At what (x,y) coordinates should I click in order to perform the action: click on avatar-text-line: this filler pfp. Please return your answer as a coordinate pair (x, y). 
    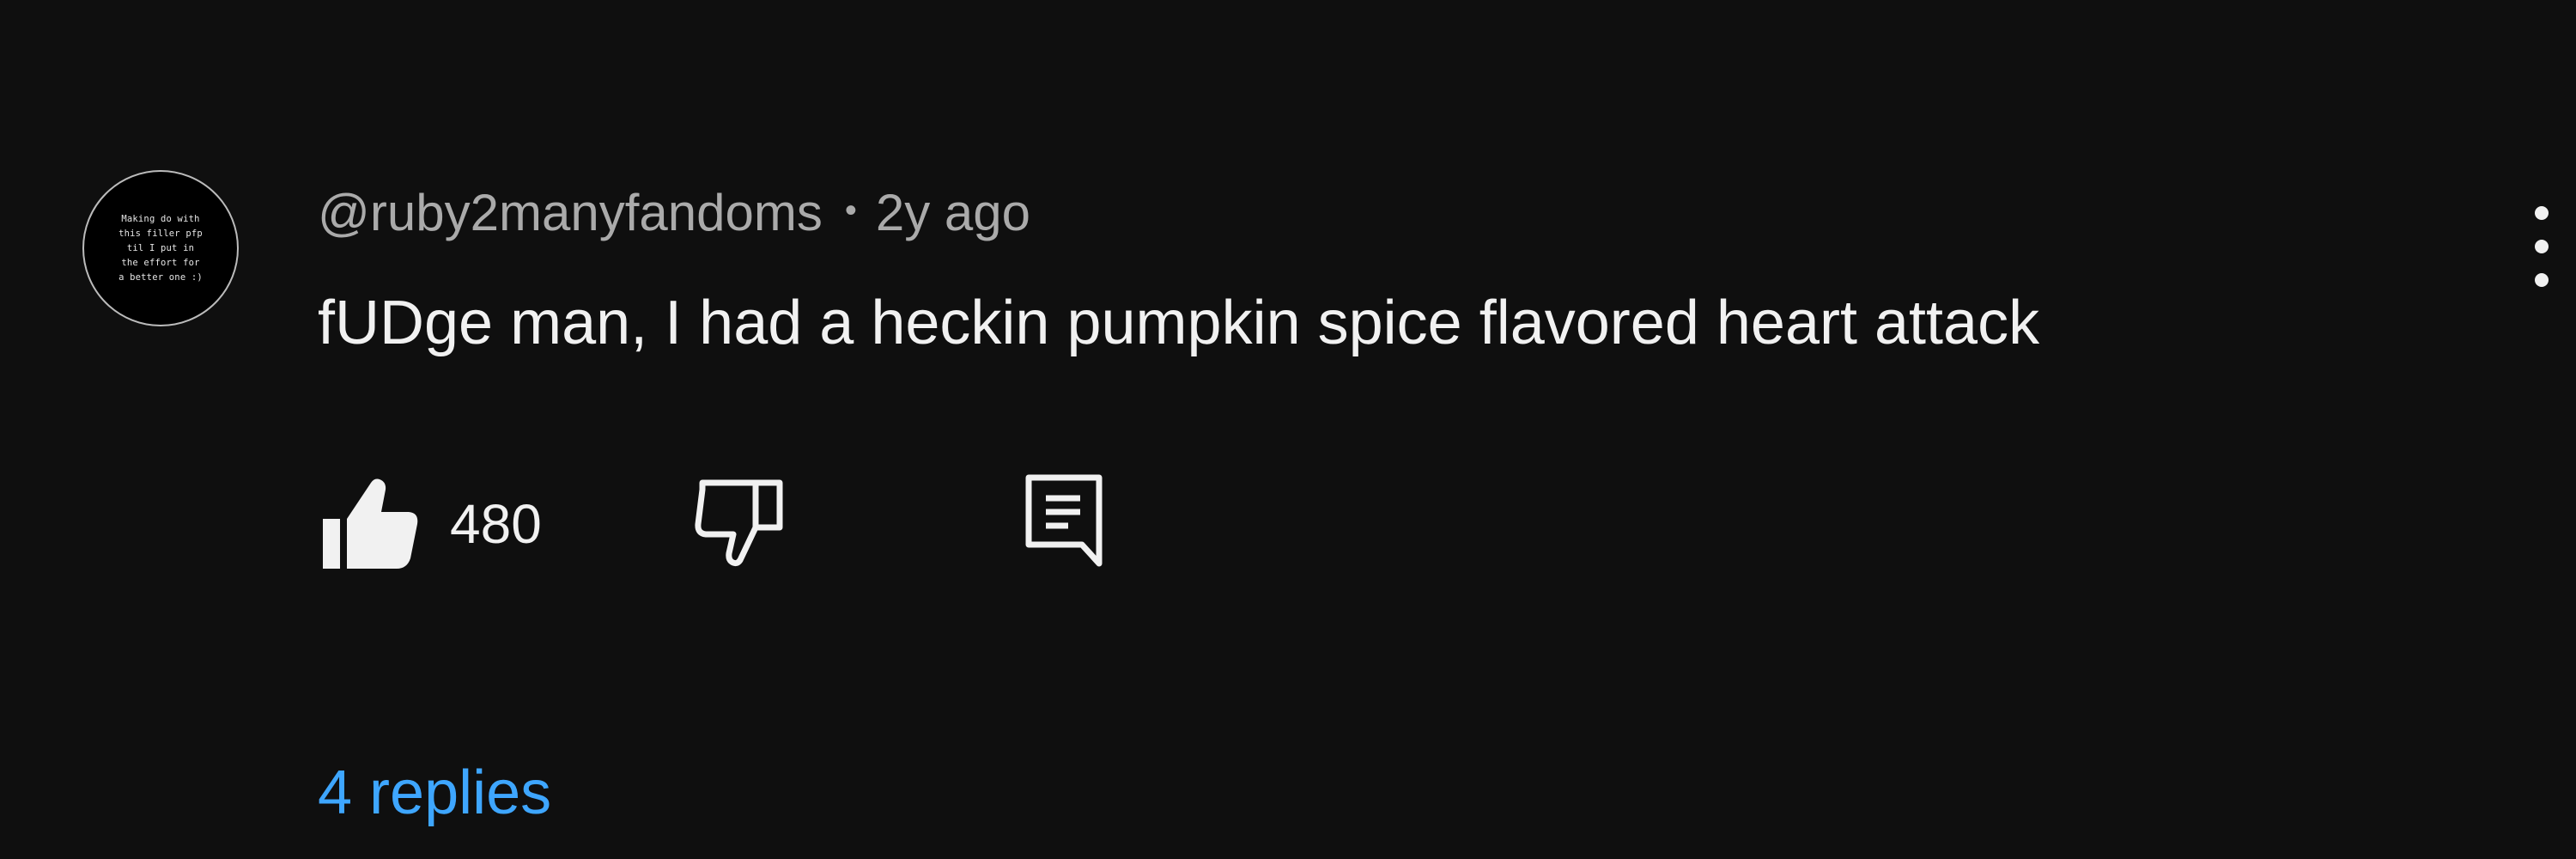
    Looking at the image, I should click on (160, 234).